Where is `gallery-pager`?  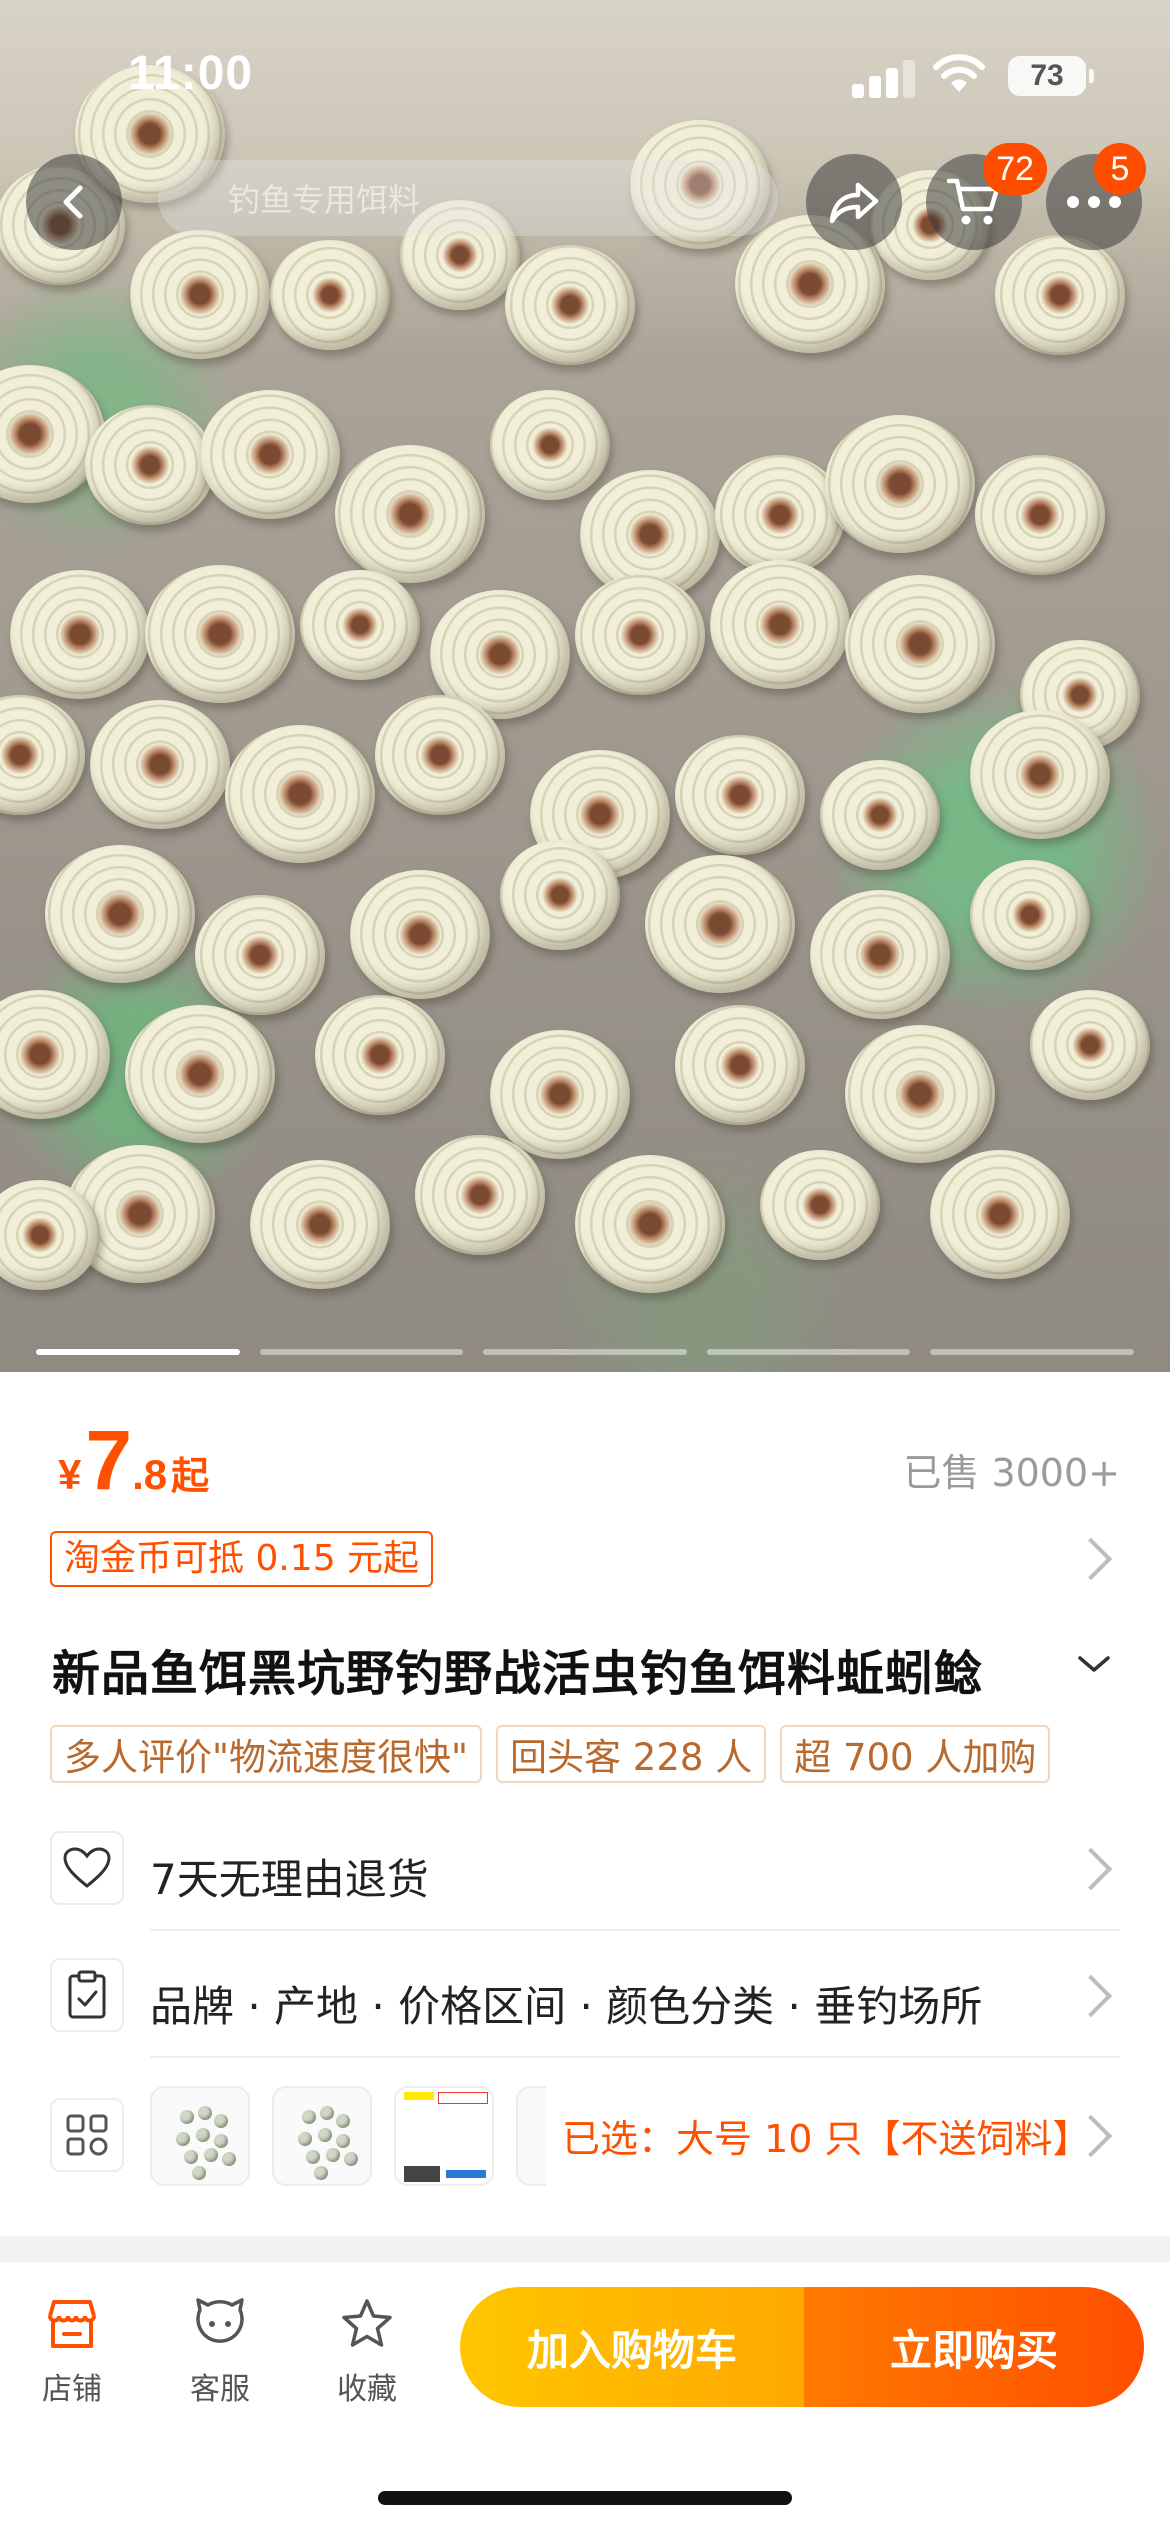 gallery-pager is located at coordinates (585, 1352).